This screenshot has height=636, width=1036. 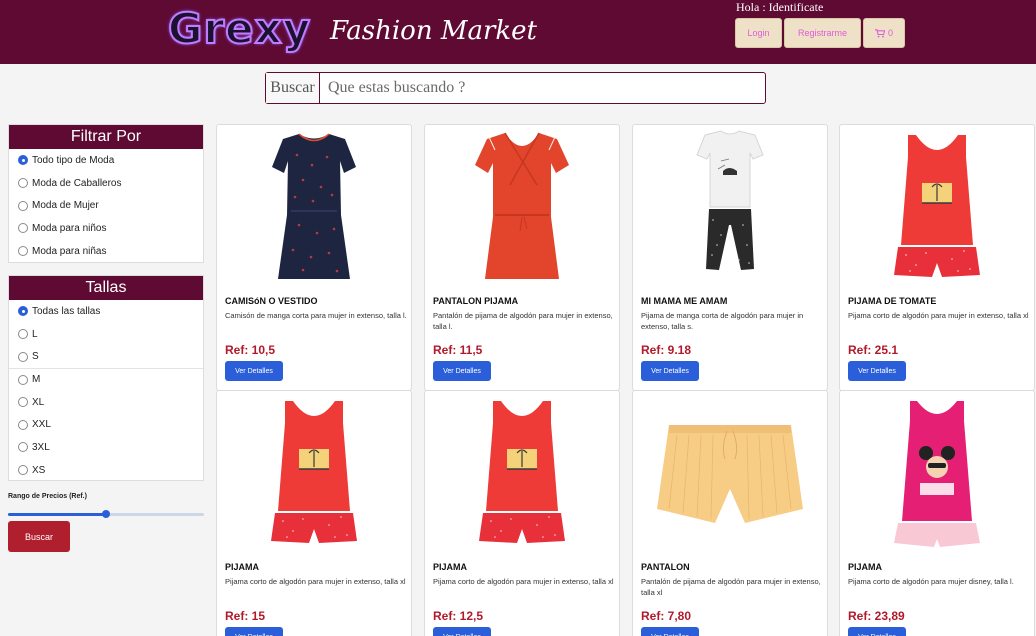 What do you see at coordinates (458, 350) in the screenshot?
I see `product-price: Ref: 11,5` at bounding box center [458, 350].